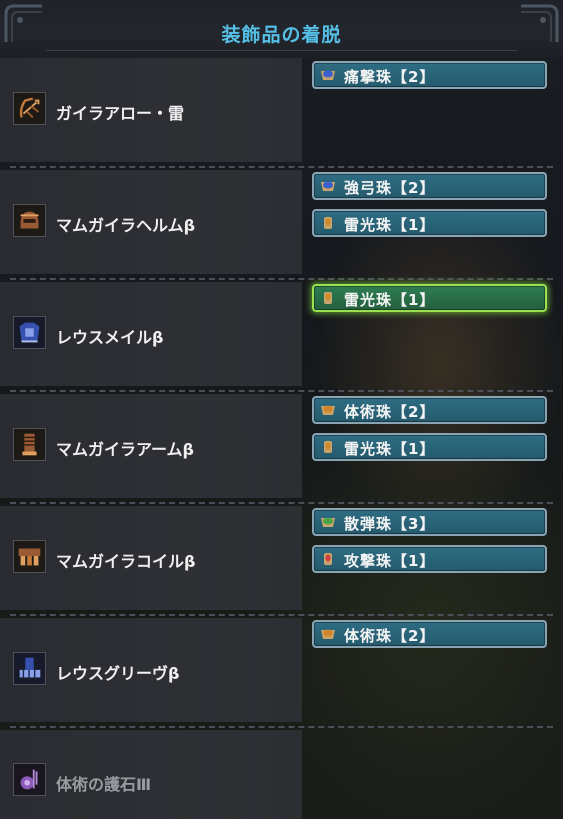 The height and width of the screenshot is (819, 563). What do you see at coordinates (29, 556) in the screenshot?
I see `waist-icon` at bounding box center [29, 556].